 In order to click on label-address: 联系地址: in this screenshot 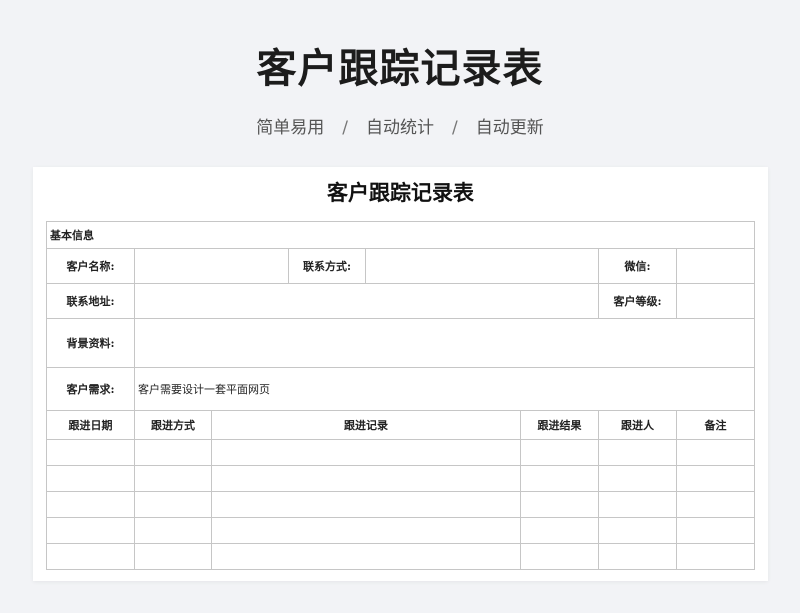, I will do `click(90, 301)`.